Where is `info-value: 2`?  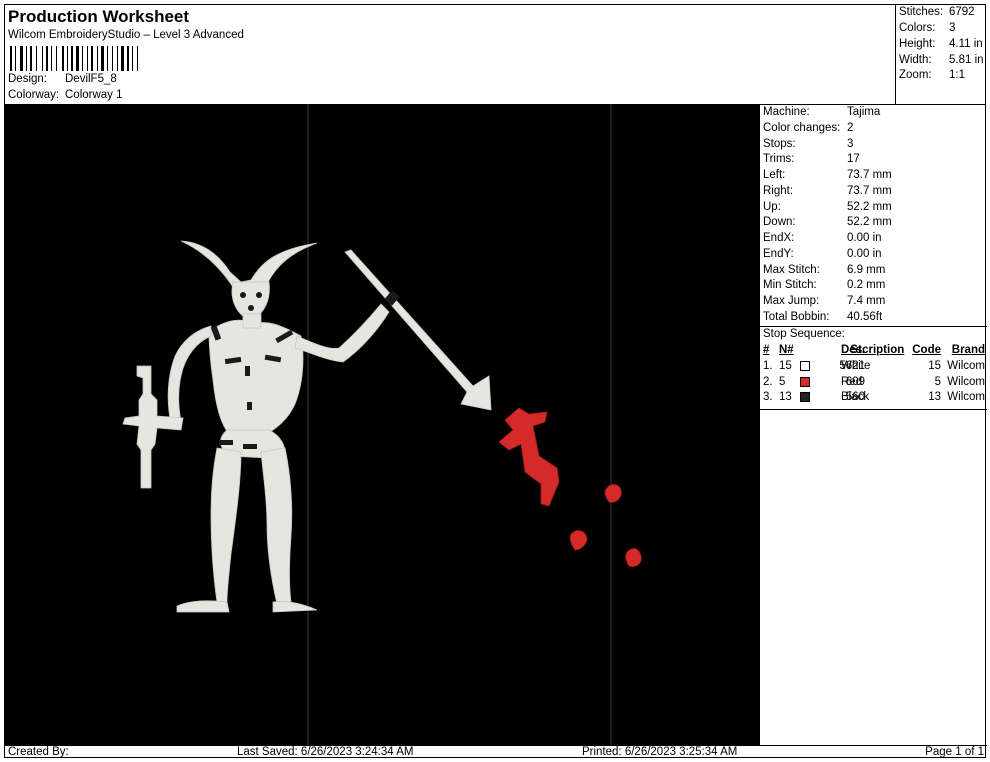
info-value: 2 is located at coordinates (850, 127).